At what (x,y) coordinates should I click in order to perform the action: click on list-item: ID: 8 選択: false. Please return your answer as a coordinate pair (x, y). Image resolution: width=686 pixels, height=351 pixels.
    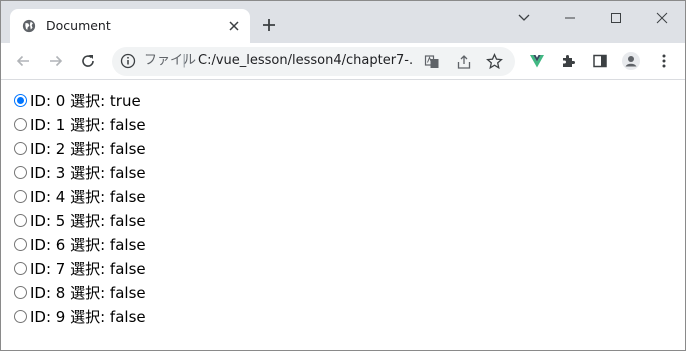
    Looking at the image, I should click on (80, 292).